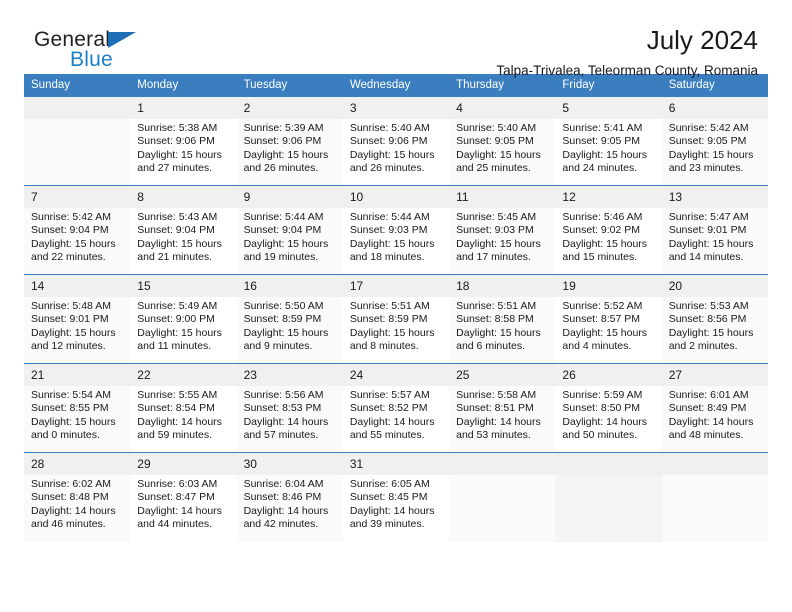 This screenshot has width=792, height=612. Describe the element at coordinates (392, 428) in the screenshot. I see `daylight-text: Daylight: 14 hours and 55 minutes.` at that location.